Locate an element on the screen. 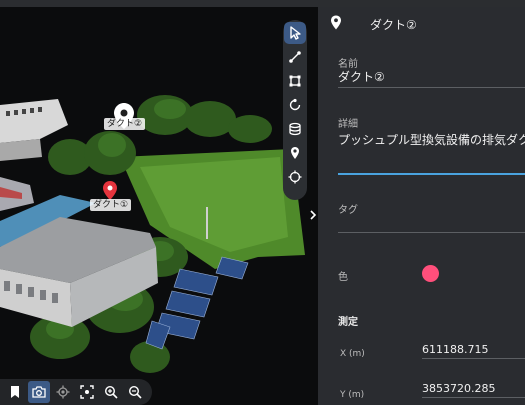  pin-tool-button is located at coordinates (295, 153).